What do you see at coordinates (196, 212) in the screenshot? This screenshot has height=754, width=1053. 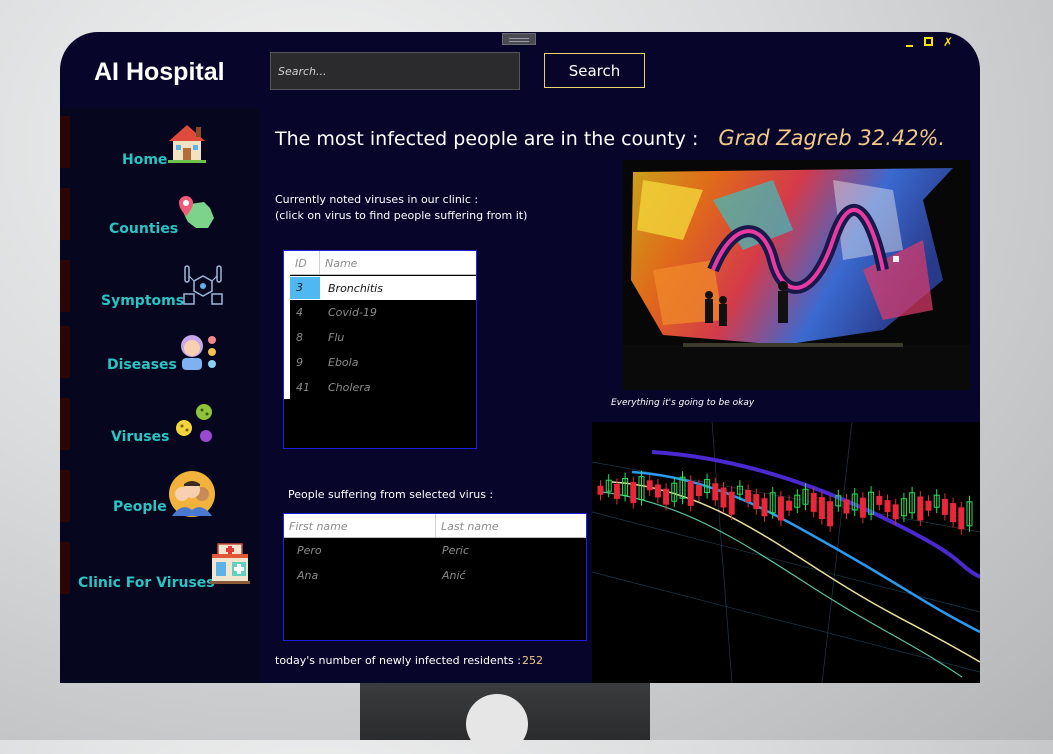 I see `map-pin-icon` at bounding box center [196, 212].